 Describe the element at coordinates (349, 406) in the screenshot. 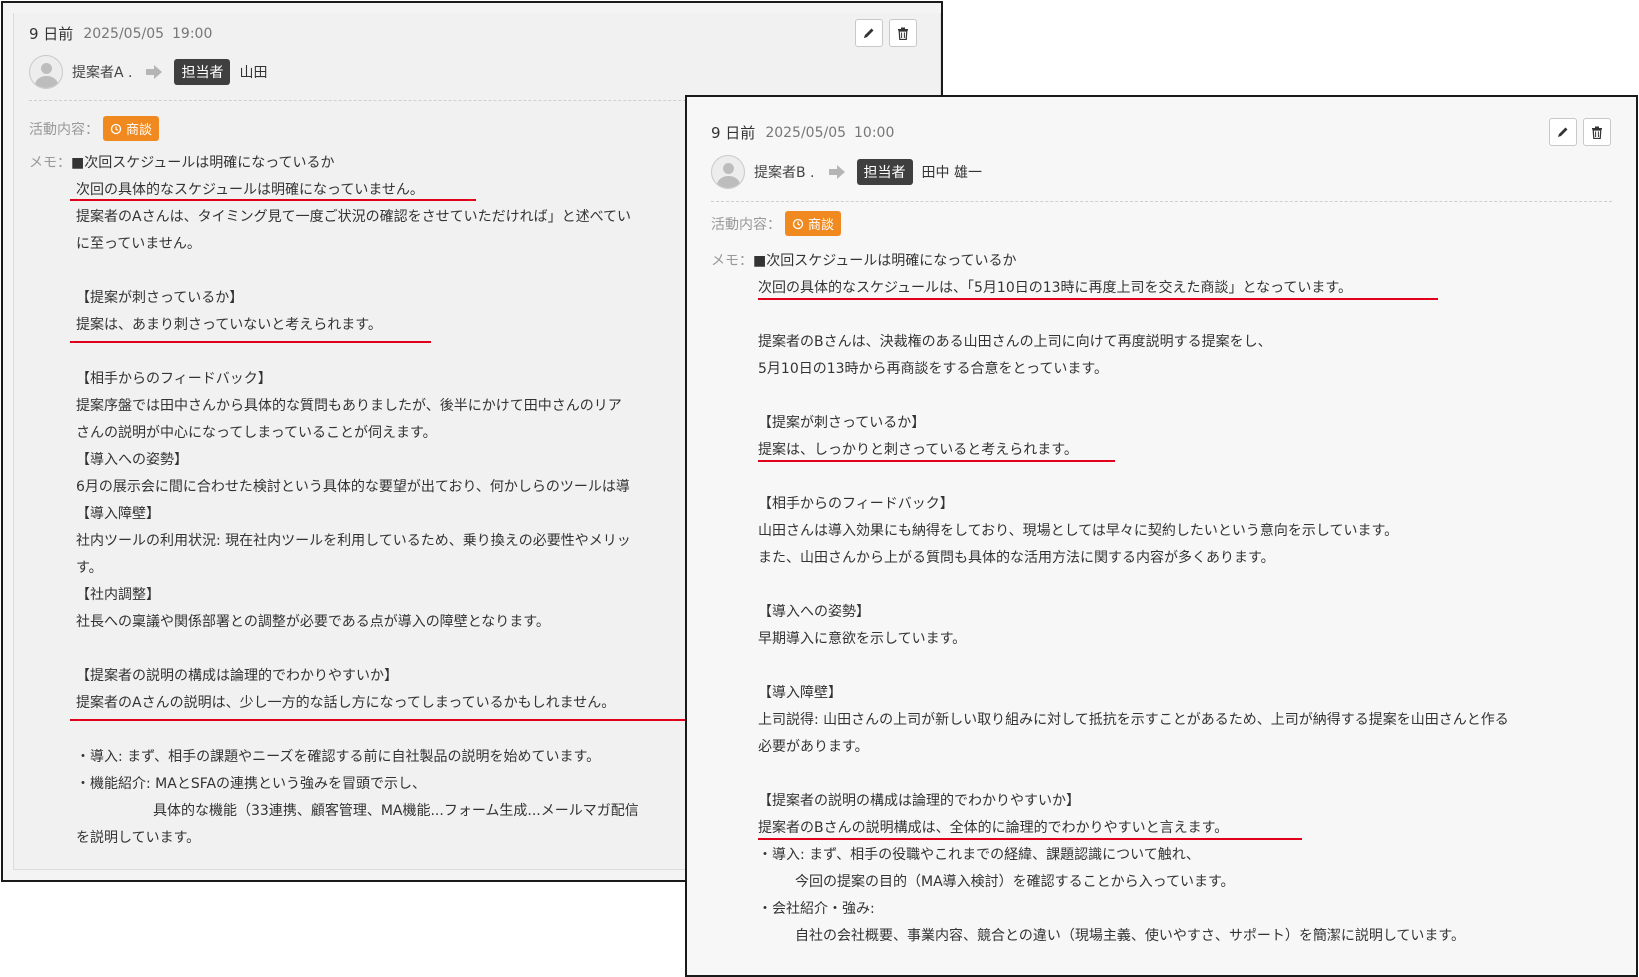

I see `memo-line: 提案序盤では田中さんから具体的な質問もありましたが、後半にかけて田中さんのリア` at that location.